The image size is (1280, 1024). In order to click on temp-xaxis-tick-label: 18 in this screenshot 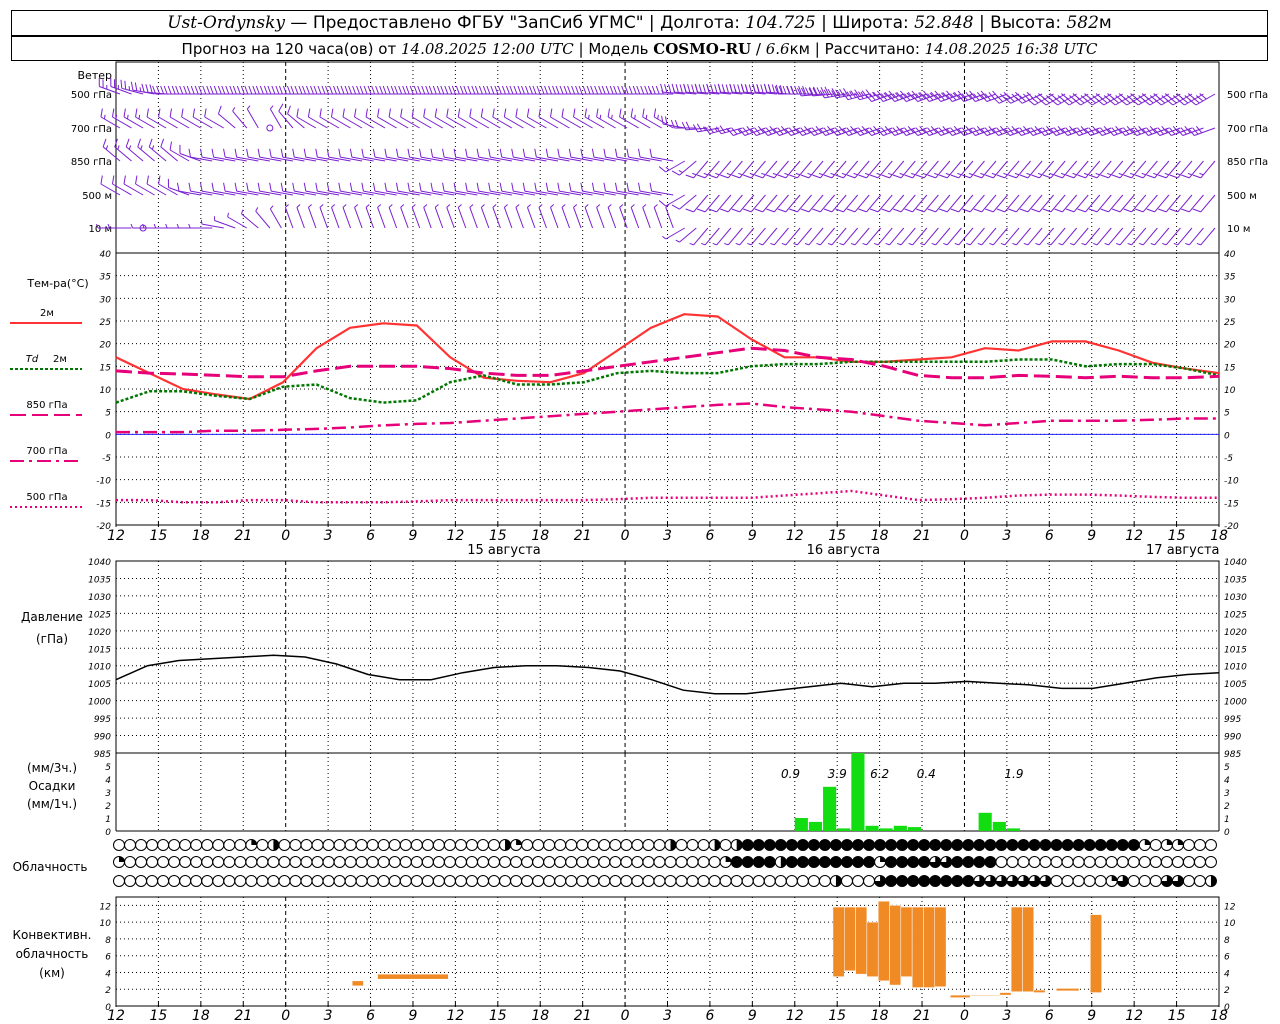, I will do `click(880, 536)`.